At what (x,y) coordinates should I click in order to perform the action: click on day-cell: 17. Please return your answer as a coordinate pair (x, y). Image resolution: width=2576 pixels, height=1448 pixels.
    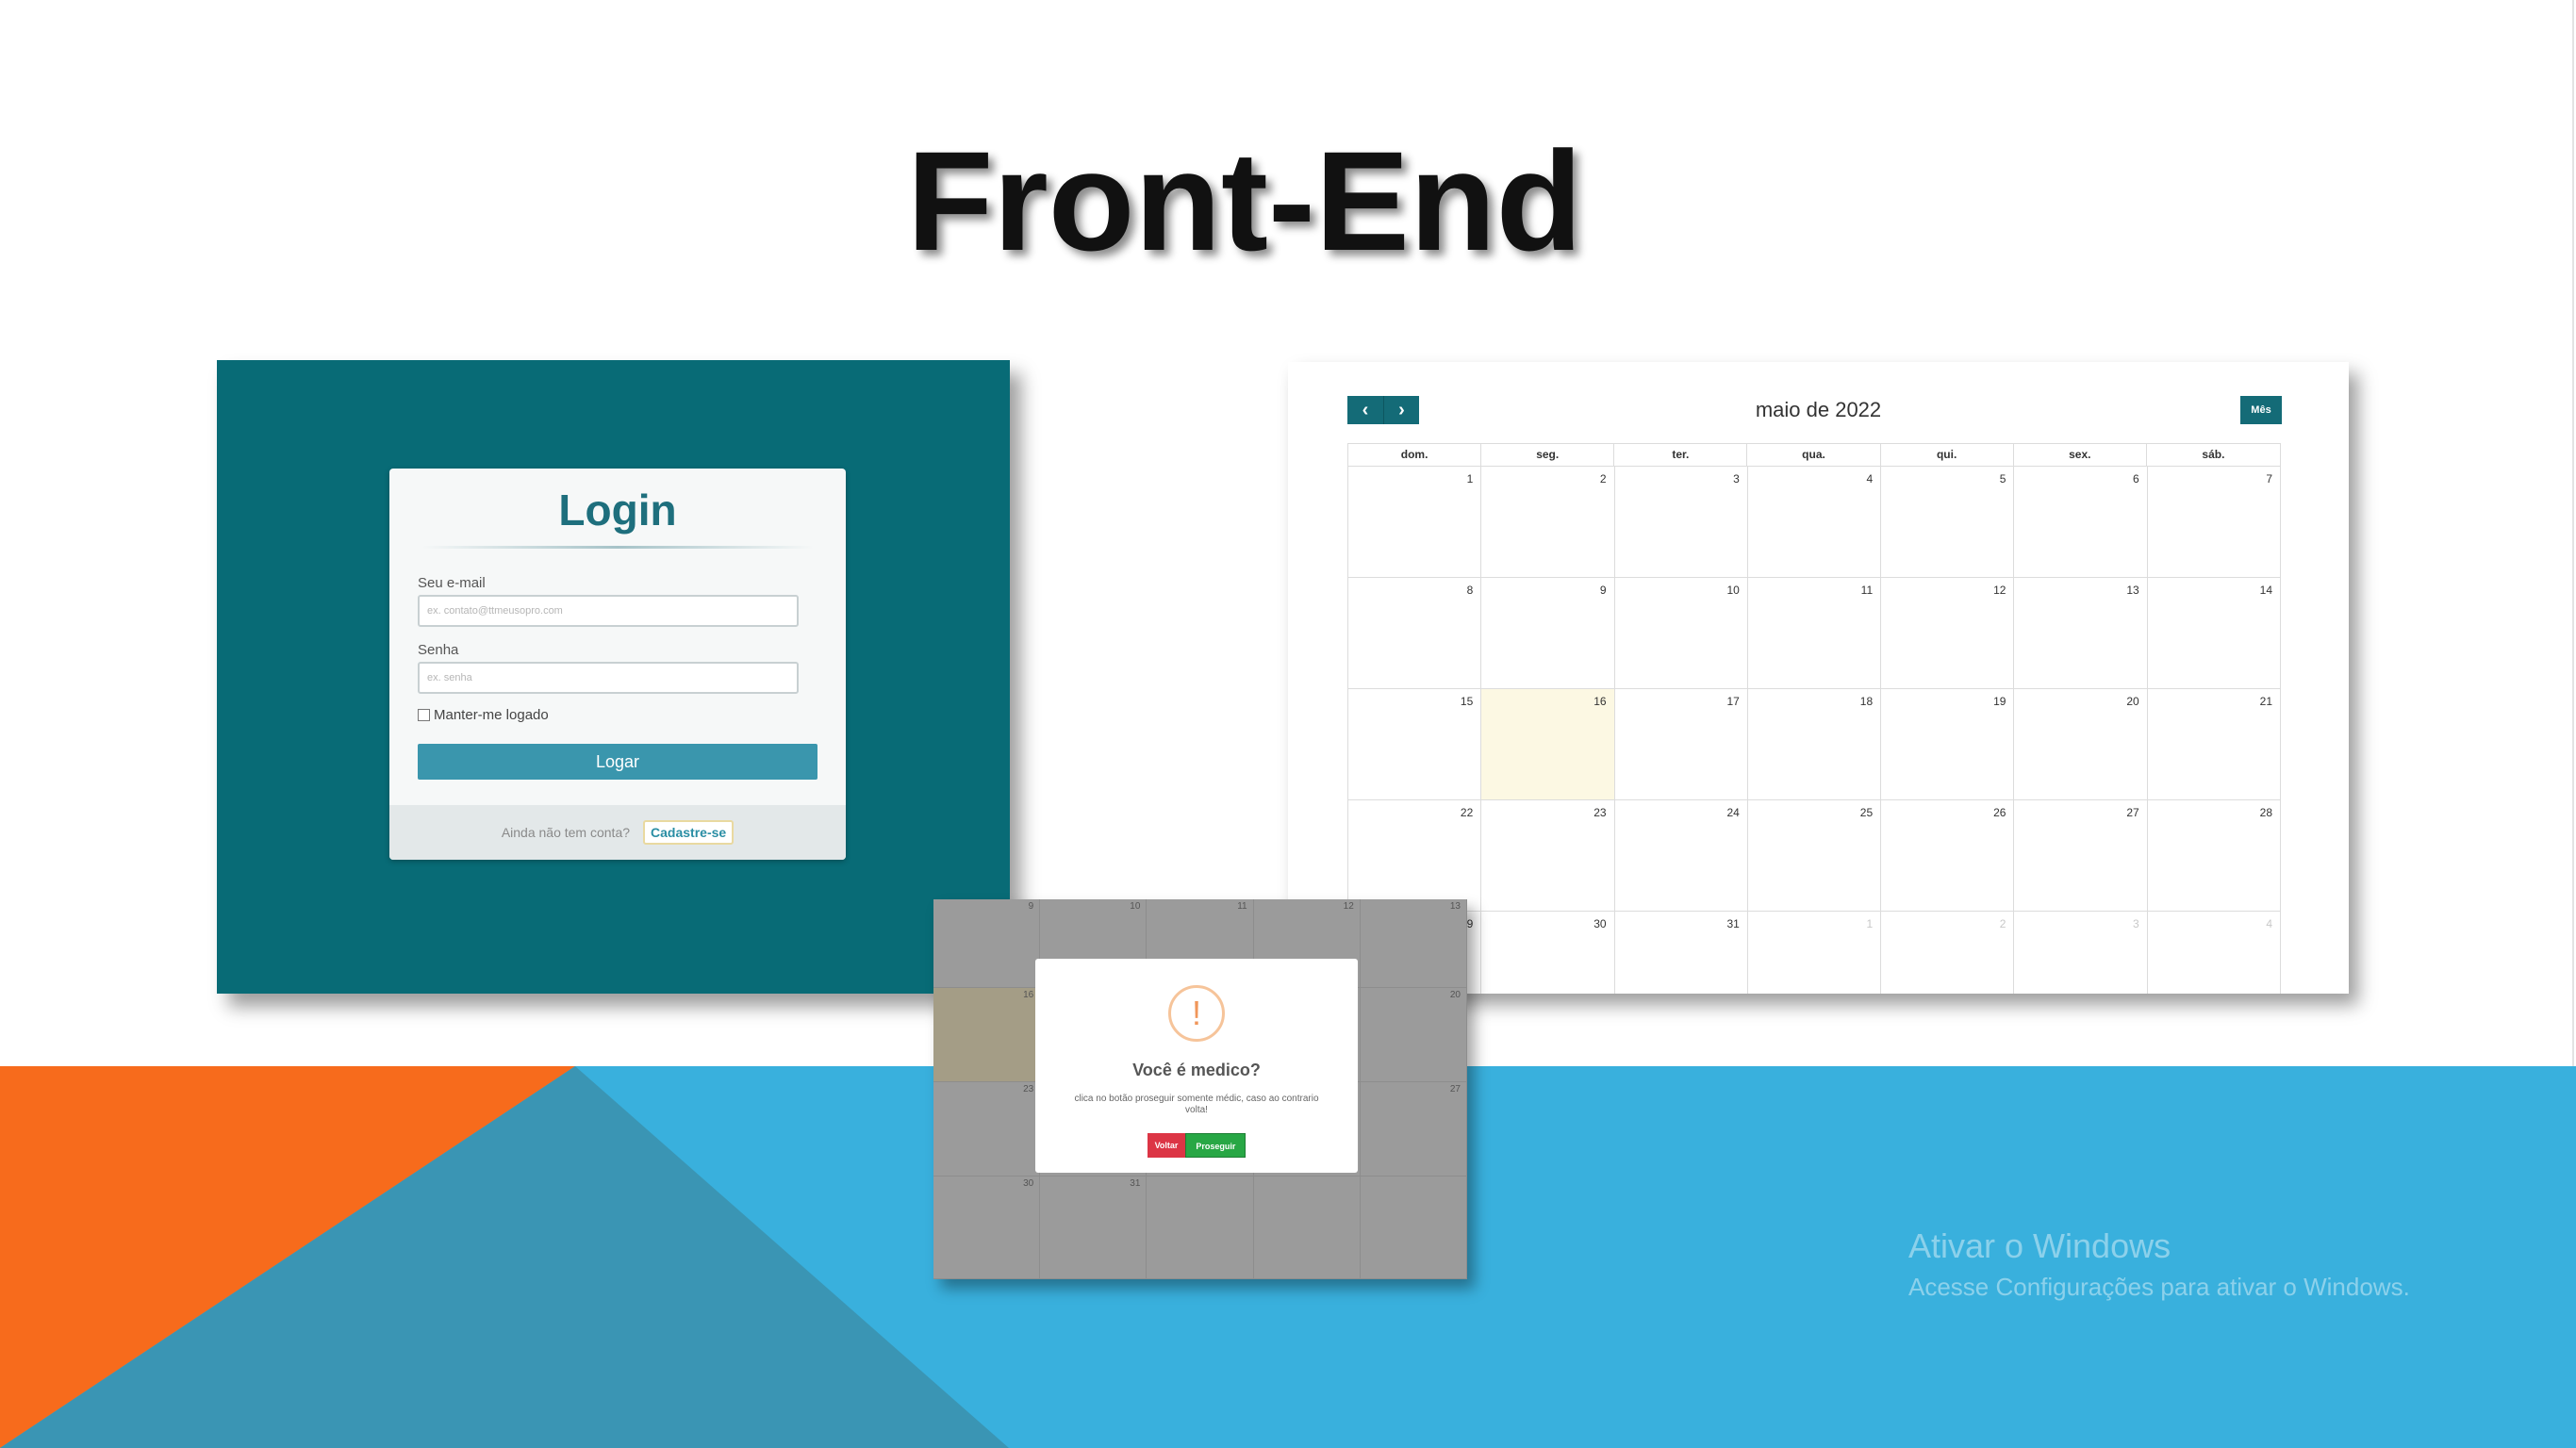
    Looking at the image, I should click on (1681, 744).